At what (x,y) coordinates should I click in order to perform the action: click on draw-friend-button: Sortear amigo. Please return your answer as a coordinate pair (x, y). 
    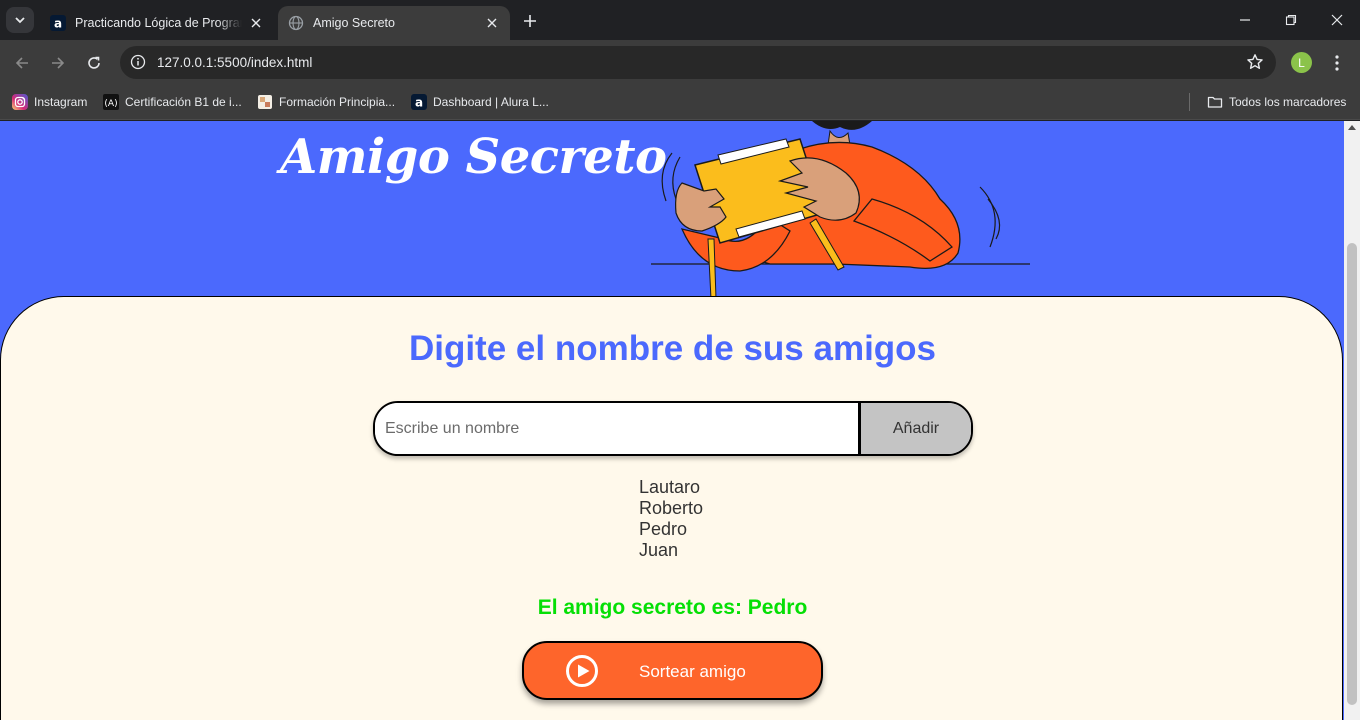
    Looking at the image, I should click on (672, 670).